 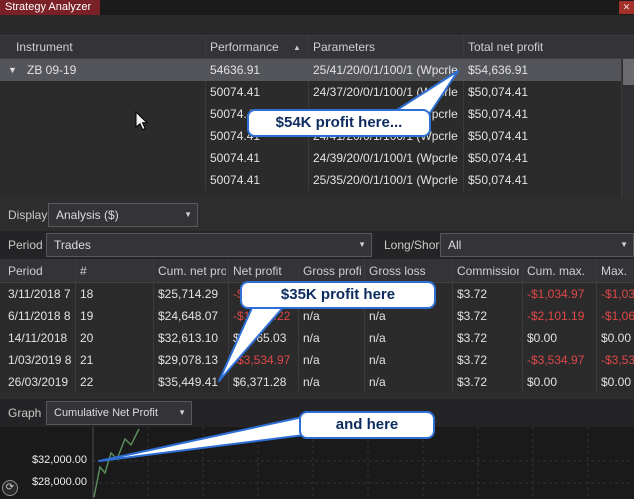 What do you see at coordinates (628, 72) in the screenshot?
I see `scrollbar-thumb` at bounding box center [628, 72].